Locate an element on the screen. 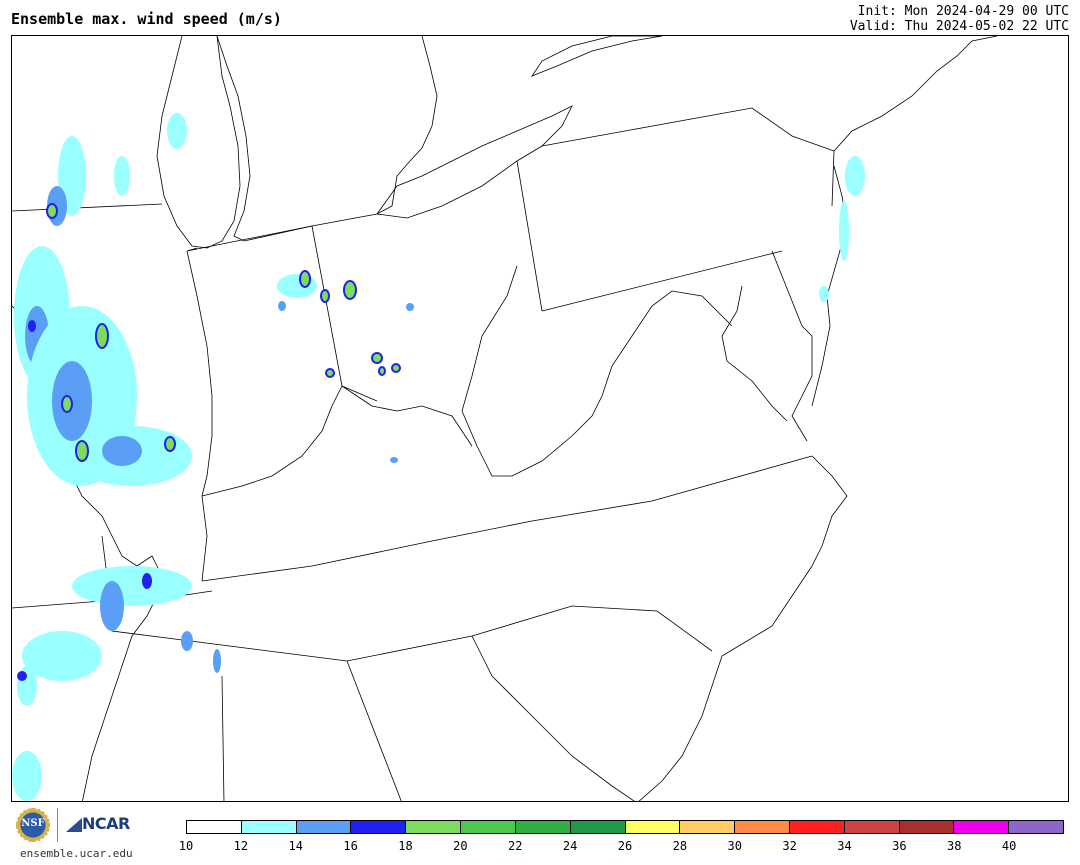 The image size is (1080, 865). nc-sc is located at coordinates (592, 628).